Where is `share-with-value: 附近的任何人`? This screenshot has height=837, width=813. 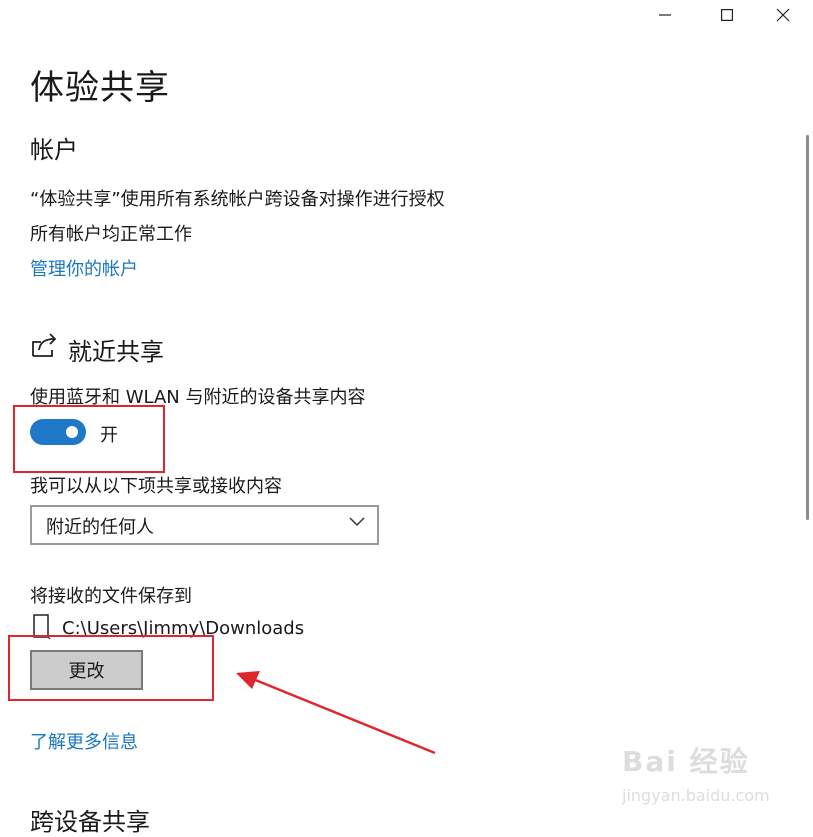 share-with-value: 附近的任何人 is located at coordinates (100, 527).